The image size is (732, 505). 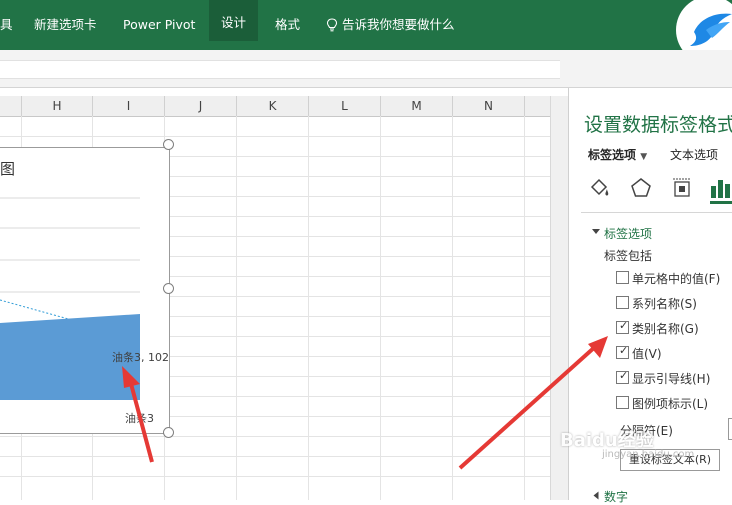 I want to click on formula-input, so click(x=280, y=69).